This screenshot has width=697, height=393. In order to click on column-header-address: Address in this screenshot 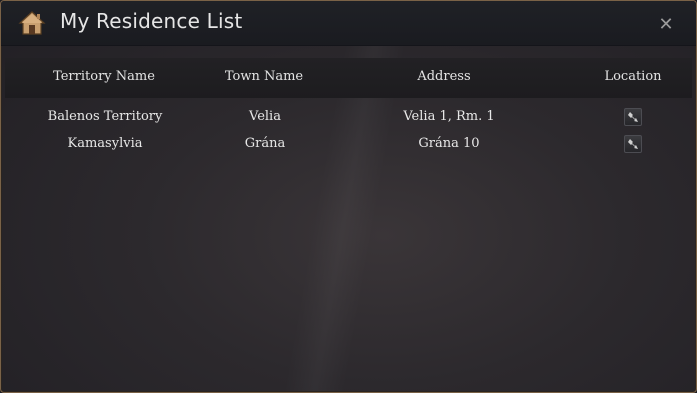, I will do `click(443, 76)`.